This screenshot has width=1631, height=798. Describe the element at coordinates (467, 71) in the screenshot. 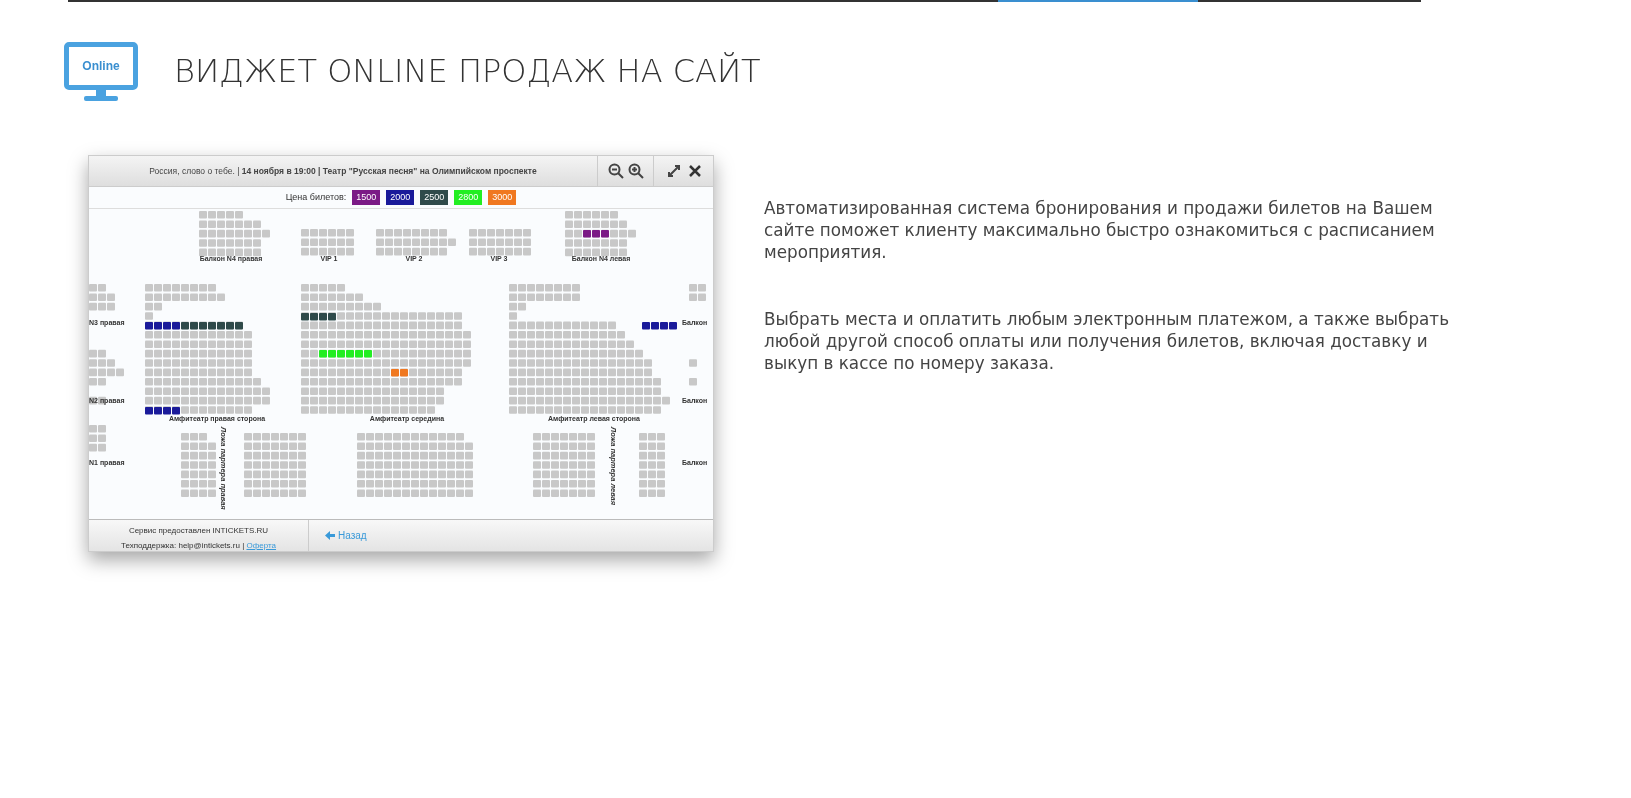

I see `page-title: ВИДЖЕТ ONLINE ПРОДАЖ НА САЙТ` at that location.